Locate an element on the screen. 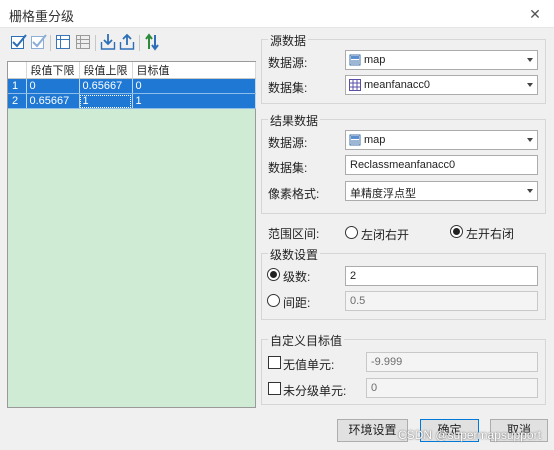 This screenshot has width=554, height=450. source-dataset-label: 数据集: is located at coordinates (288, 88).